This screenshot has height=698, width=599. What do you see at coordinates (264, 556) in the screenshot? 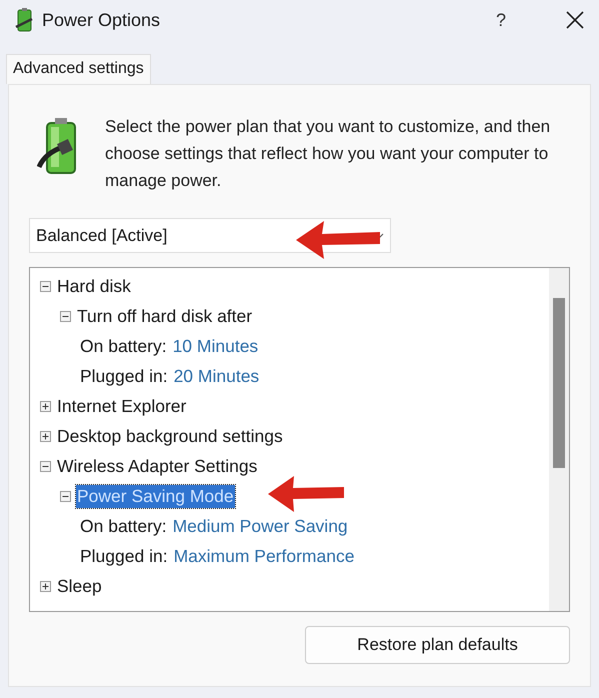
I see `setting-value-link: Maximum Performance` at bounding box center [264, 556].